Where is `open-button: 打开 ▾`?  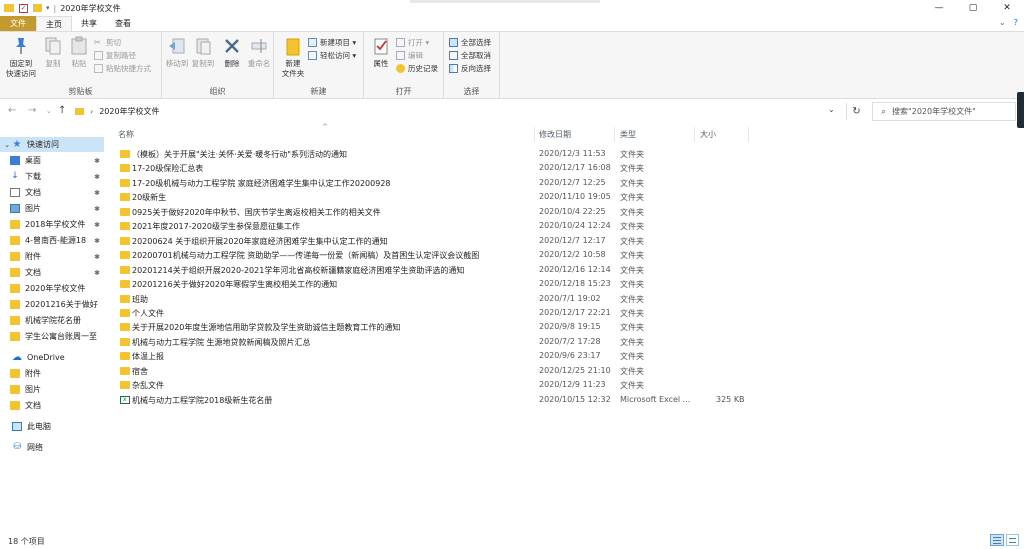 open-button: 打开 ▾ is located at coordinates (412, 42).